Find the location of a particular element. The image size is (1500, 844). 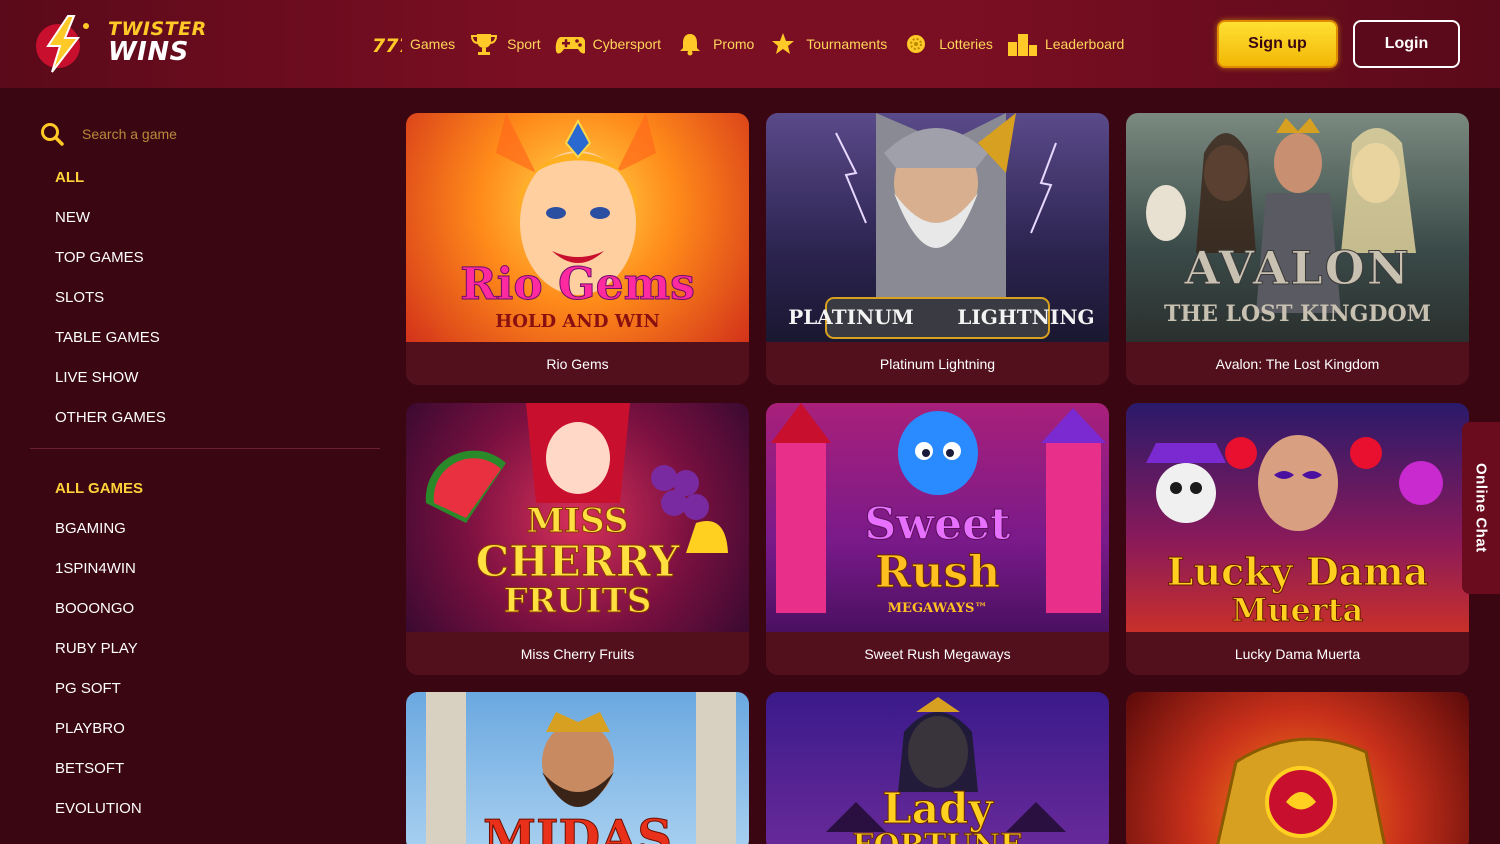

game-card-sweet-rush: Sweet Rush MEGAWAYS™ Sweet Rush Megaways is located at coordinates (937, 539).